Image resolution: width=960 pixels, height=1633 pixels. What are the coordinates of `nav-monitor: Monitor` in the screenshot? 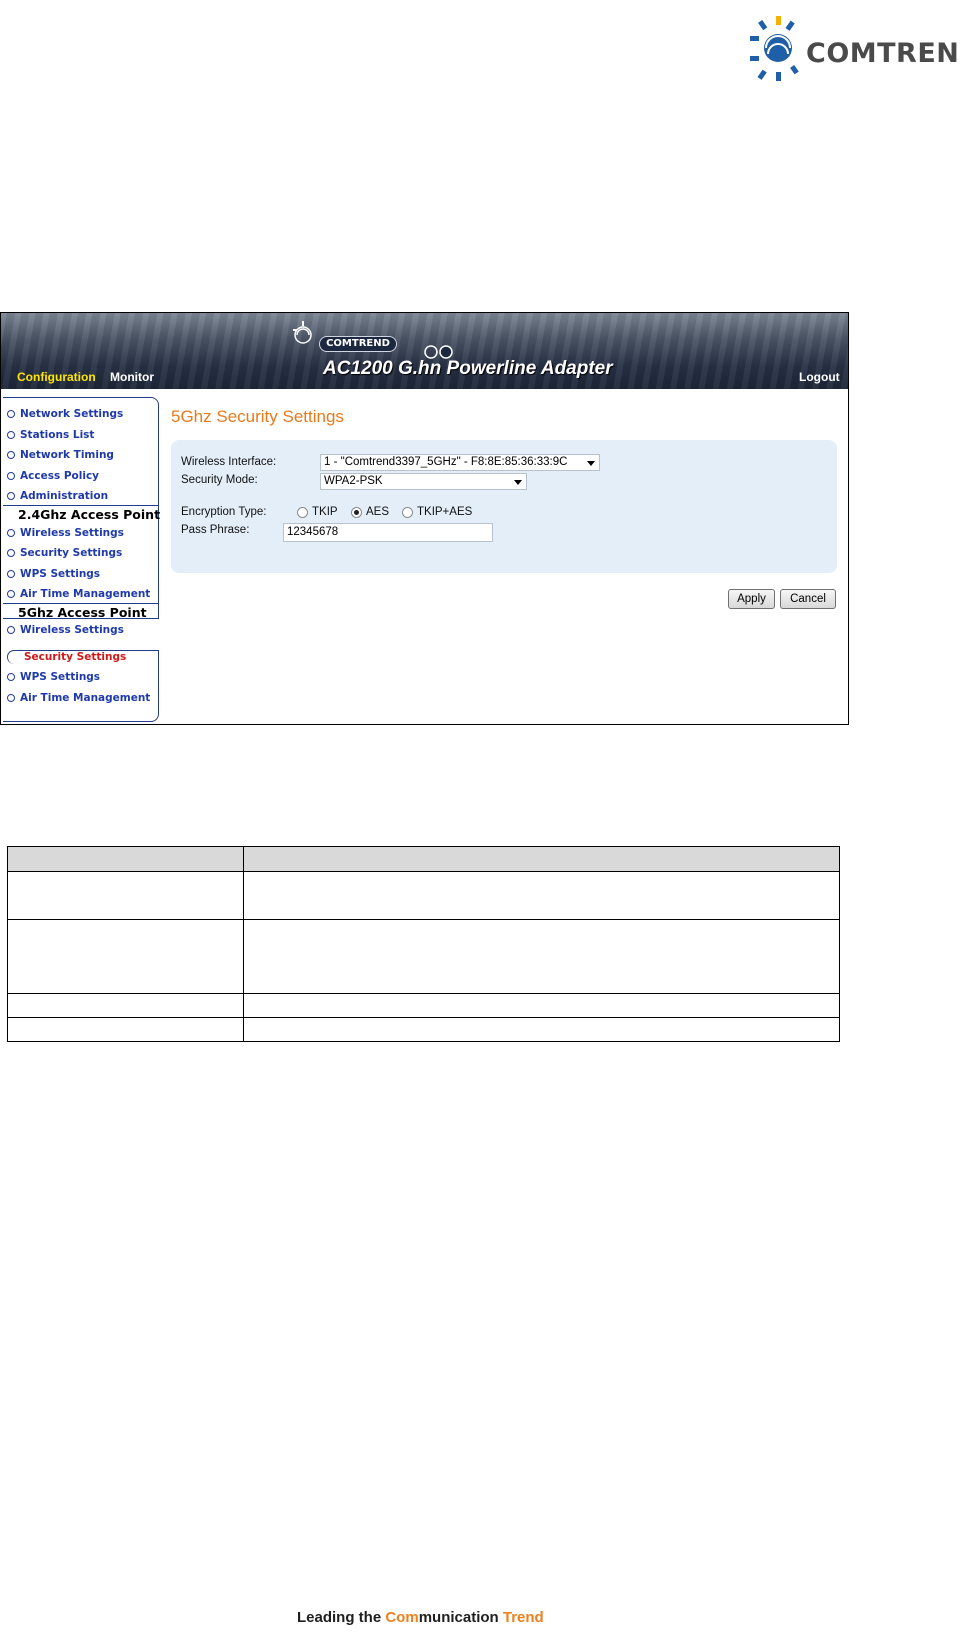 It's located at (132, 377).